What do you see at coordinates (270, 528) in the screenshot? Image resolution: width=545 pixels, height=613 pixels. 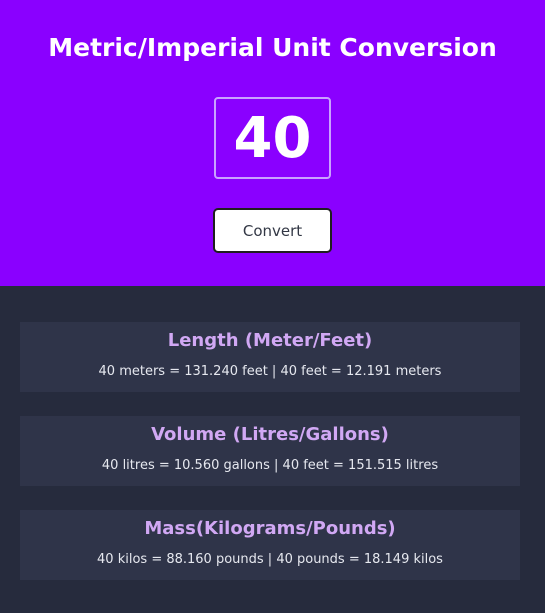 I see `mass-card-title: Mass(Kilograms/Pounds)` at bounding box center [270, 528].